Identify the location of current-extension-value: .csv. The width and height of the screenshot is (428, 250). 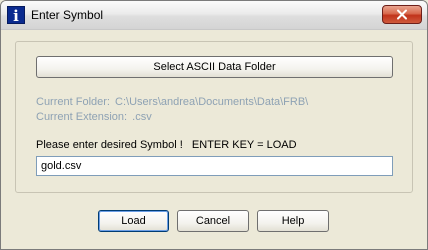
(142, 117).